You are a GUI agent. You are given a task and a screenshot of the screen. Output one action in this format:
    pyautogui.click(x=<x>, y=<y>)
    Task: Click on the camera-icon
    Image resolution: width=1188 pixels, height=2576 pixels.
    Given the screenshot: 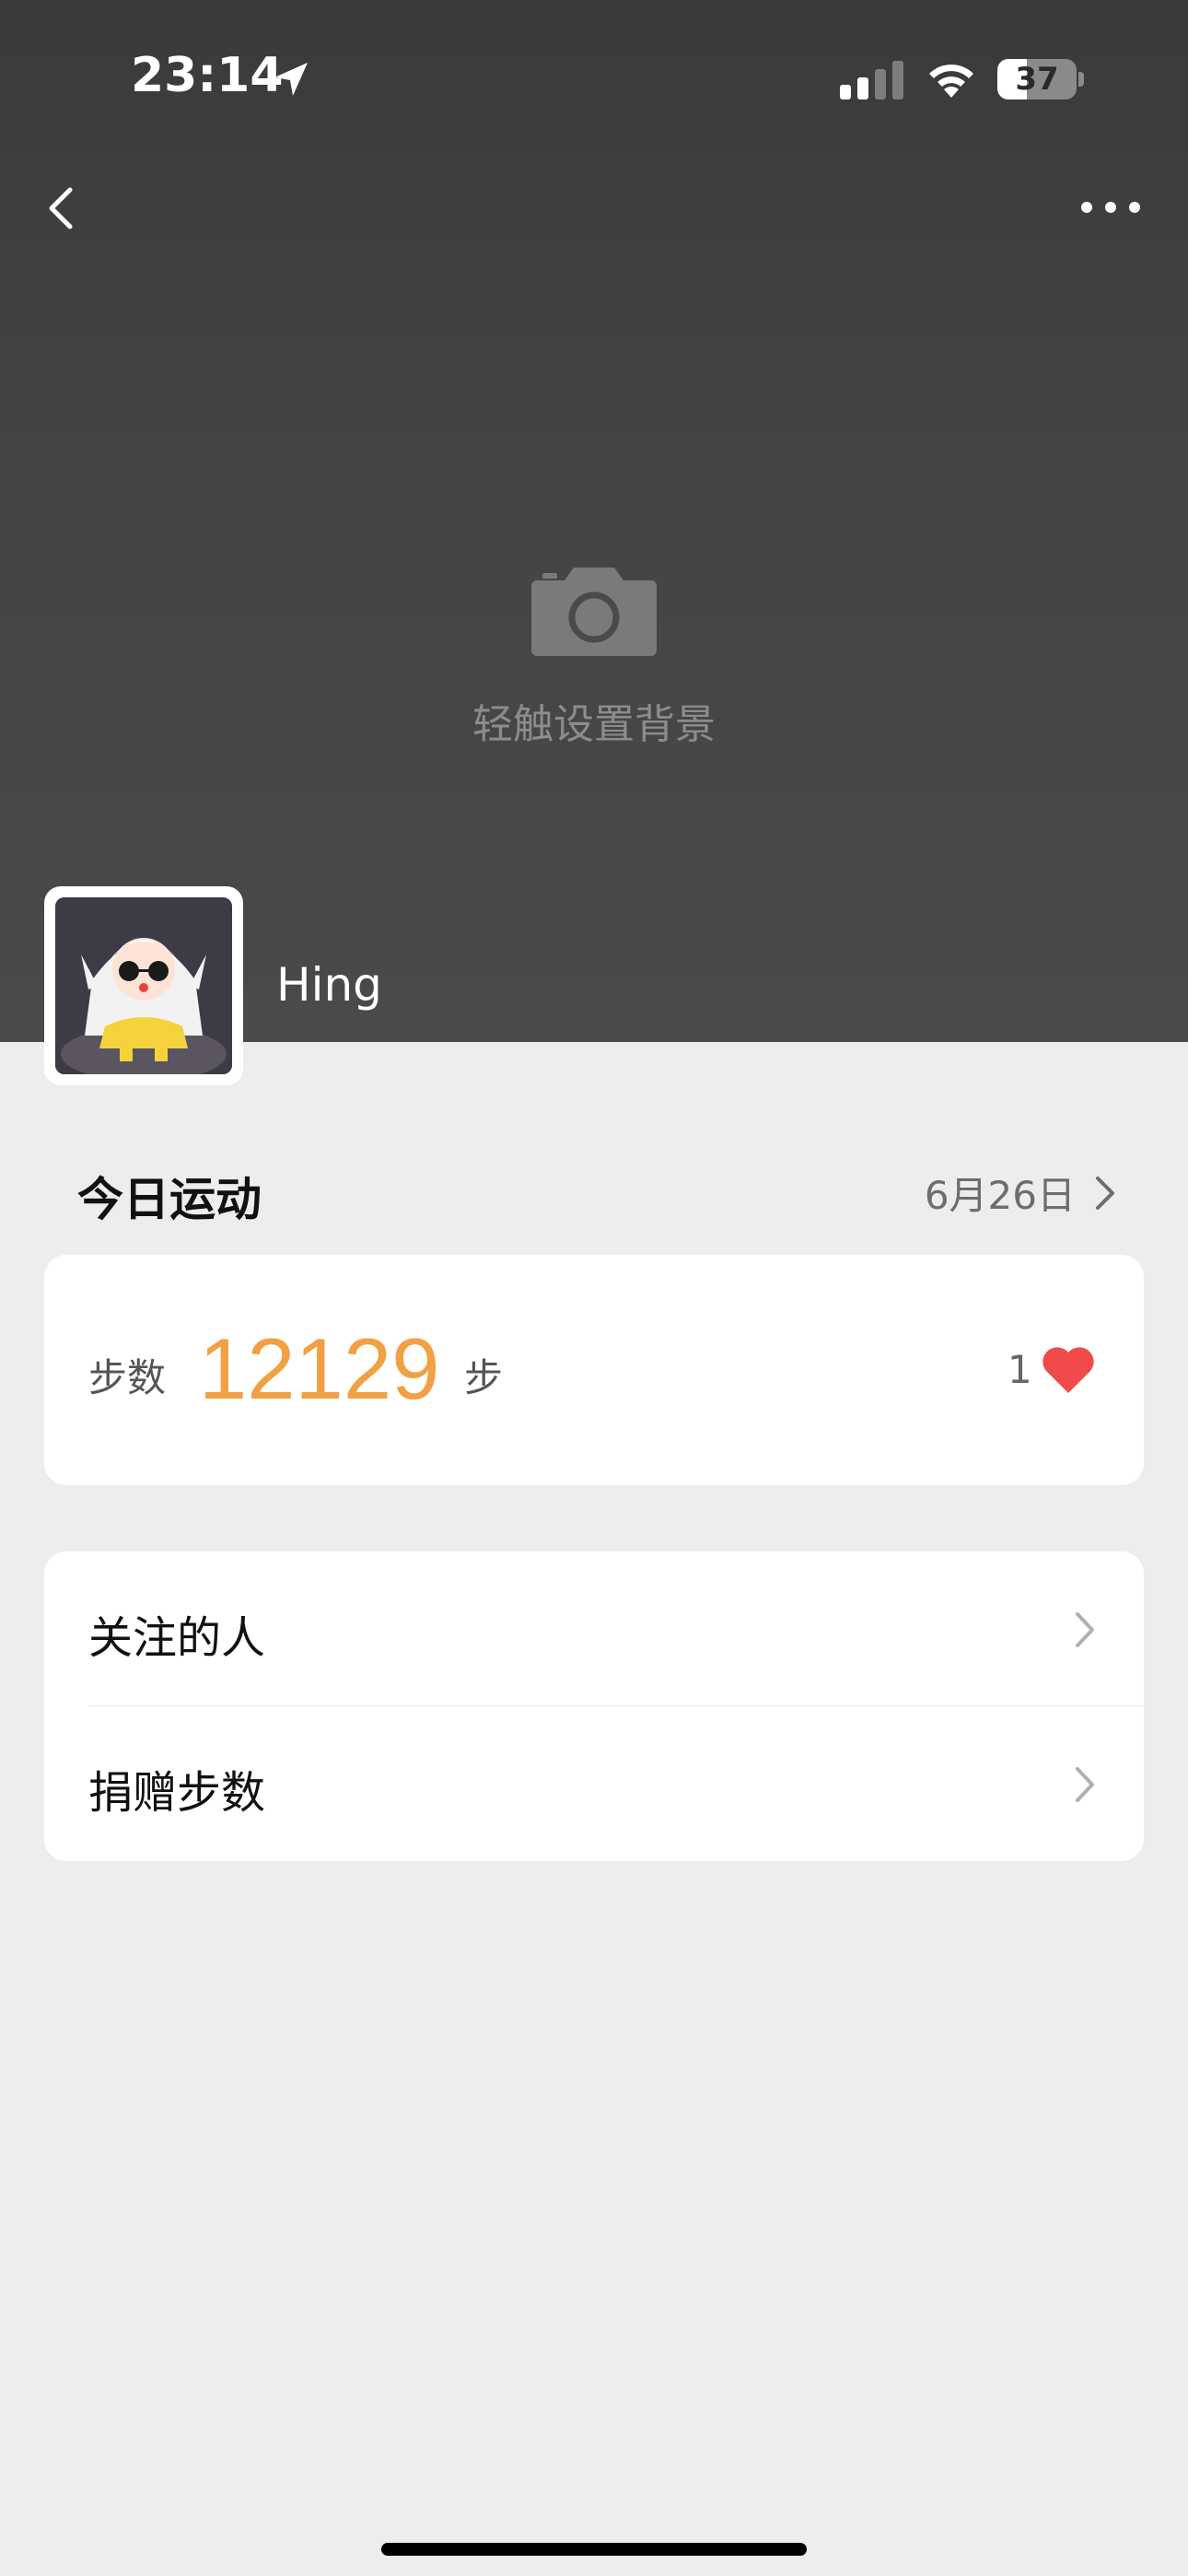 What is the action you would take?
    pyautogui.click(x=594, y=612)
    